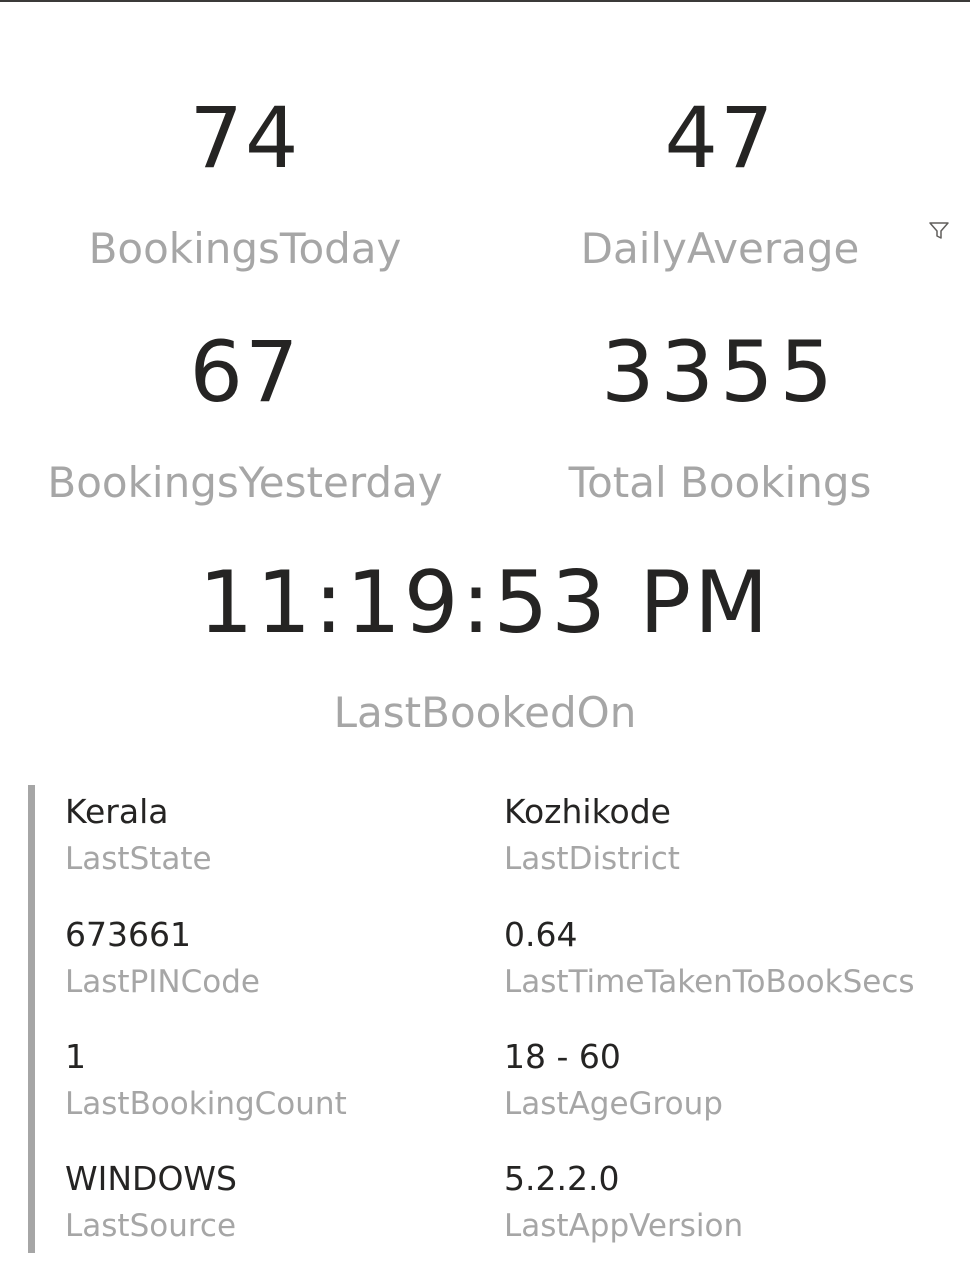 The height and width of the screenshot is (1280, 970). What do you see at coordinates (162, 982) in the screenshot?
I see `field-label: LastPINCode` at bounding box center [162, 982].